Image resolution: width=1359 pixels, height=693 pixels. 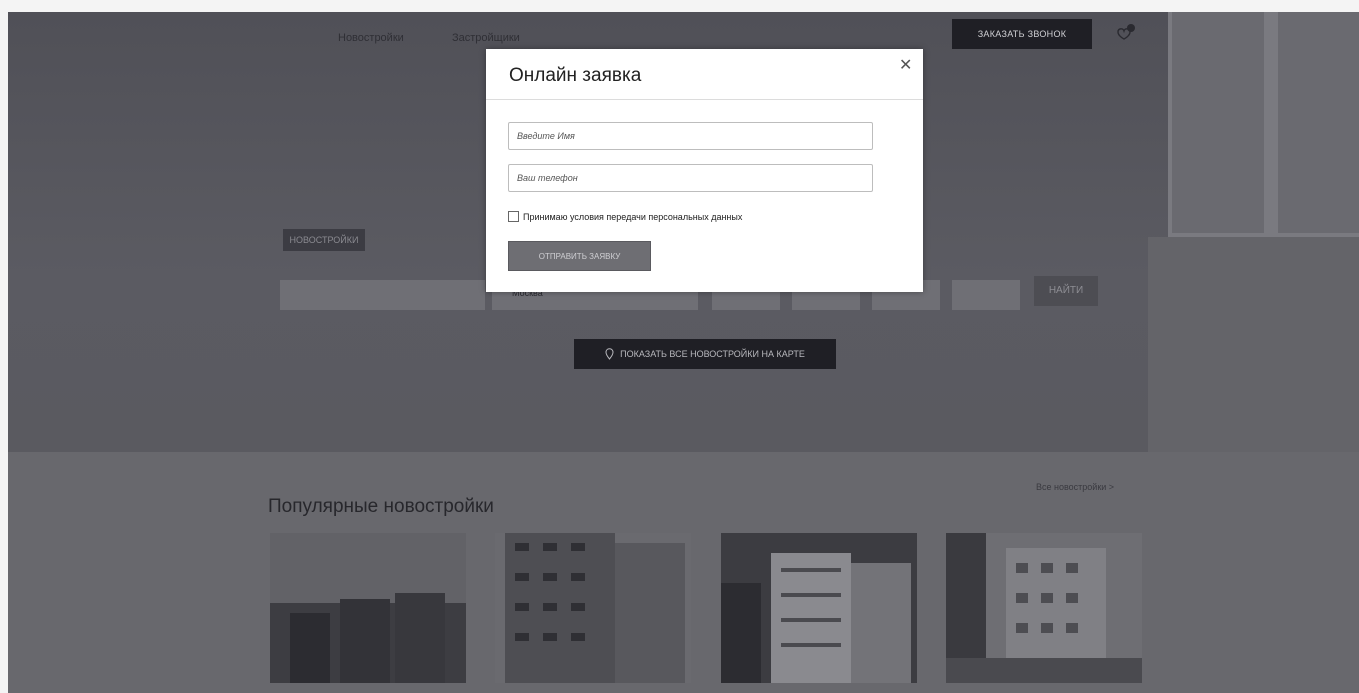 I want to click on heart-icon, so click(x=1125, y=34).